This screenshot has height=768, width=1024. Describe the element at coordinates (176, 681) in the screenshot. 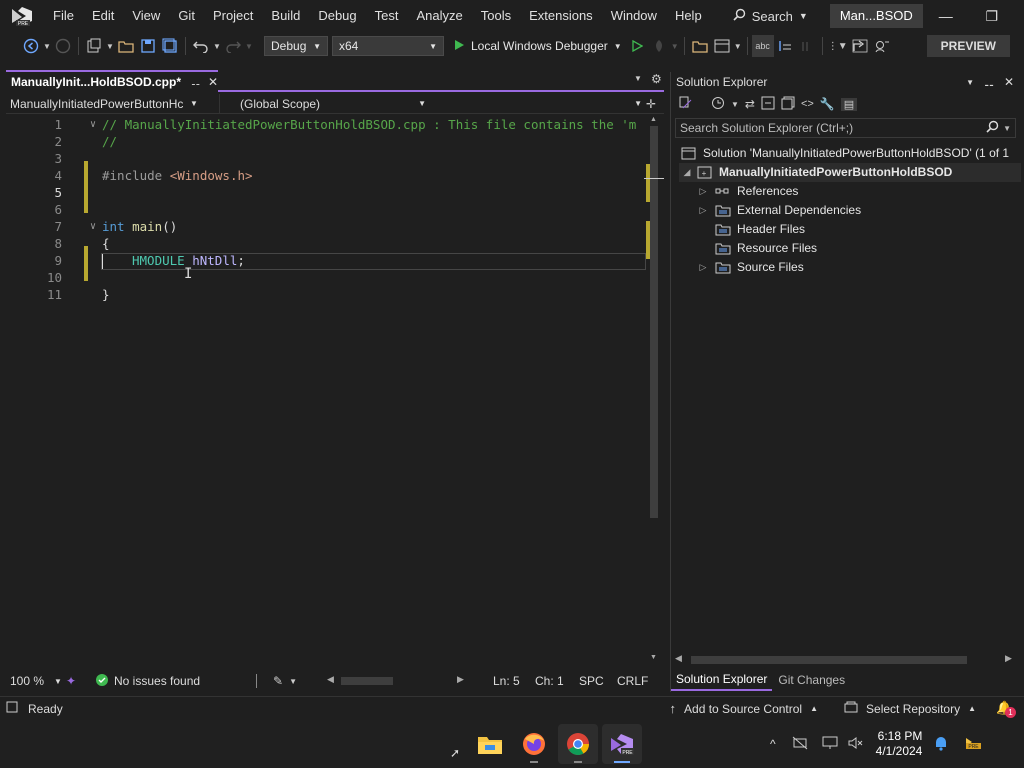

I see `issues-indicator: No issues found` at that location.